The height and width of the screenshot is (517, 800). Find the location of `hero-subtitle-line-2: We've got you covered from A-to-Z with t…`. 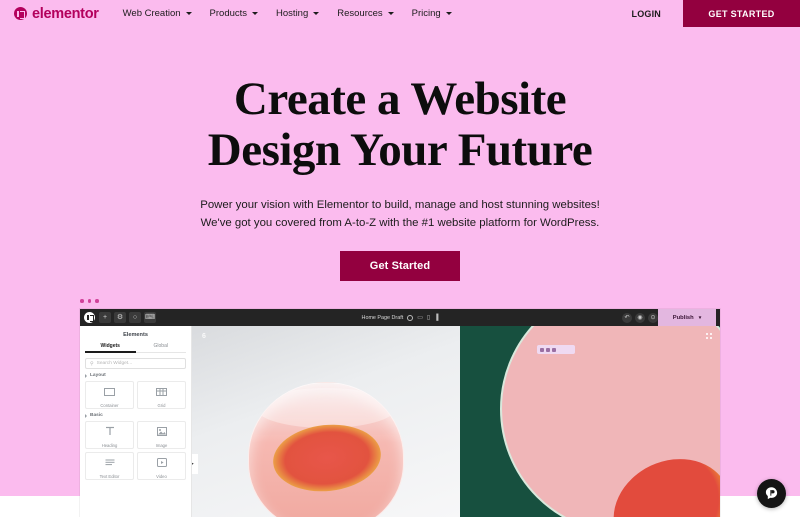

hero-subtitle-line-2: We've got you covered from A-to-Z with t… is located at coordinates (400, 222).